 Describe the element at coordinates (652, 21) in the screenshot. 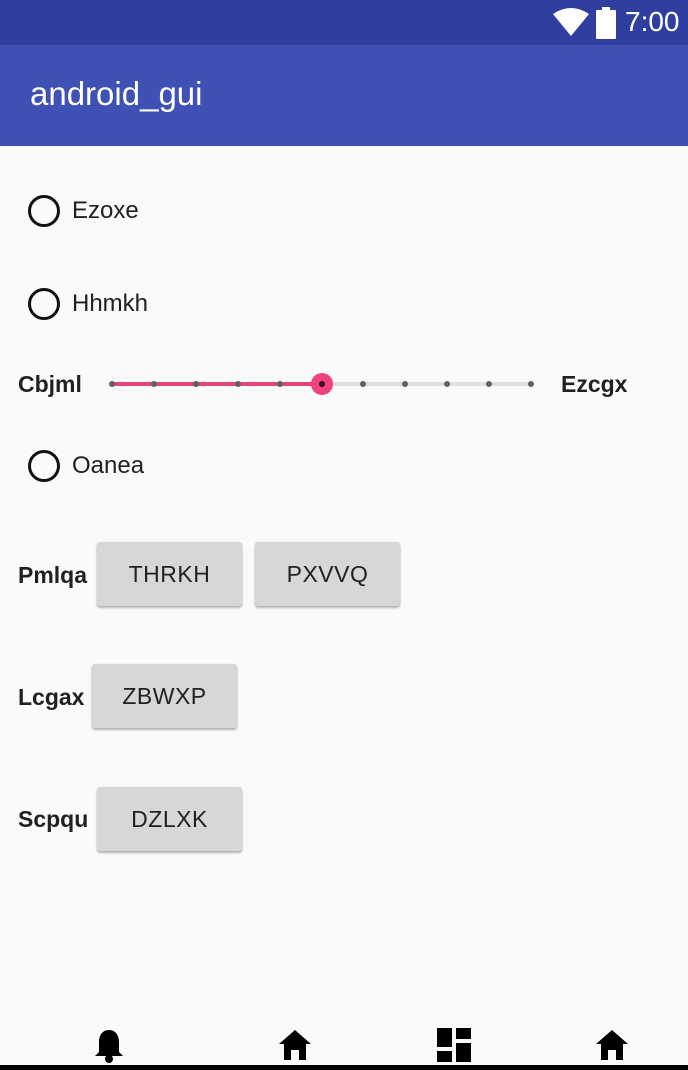

I see `status-clock: 7:00` at that location.